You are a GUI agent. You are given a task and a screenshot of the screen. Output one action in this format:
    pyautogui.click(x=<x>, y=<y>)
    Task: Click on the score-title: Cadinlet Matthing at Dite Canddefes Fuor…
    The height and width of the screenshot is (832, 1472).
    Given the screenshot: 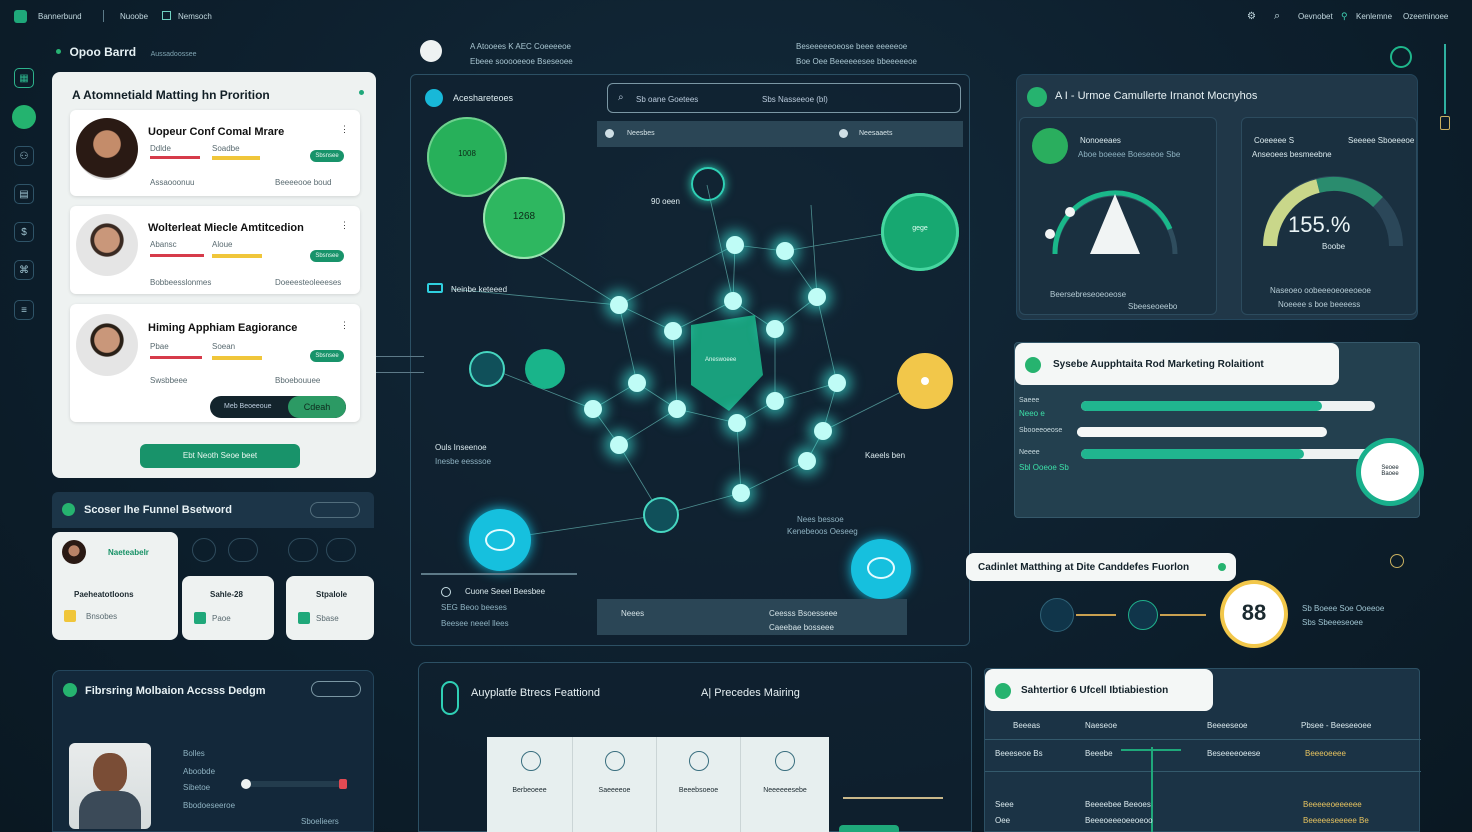 What is the action you would take?
    pyautogui.click(x=1084, y=567)
    